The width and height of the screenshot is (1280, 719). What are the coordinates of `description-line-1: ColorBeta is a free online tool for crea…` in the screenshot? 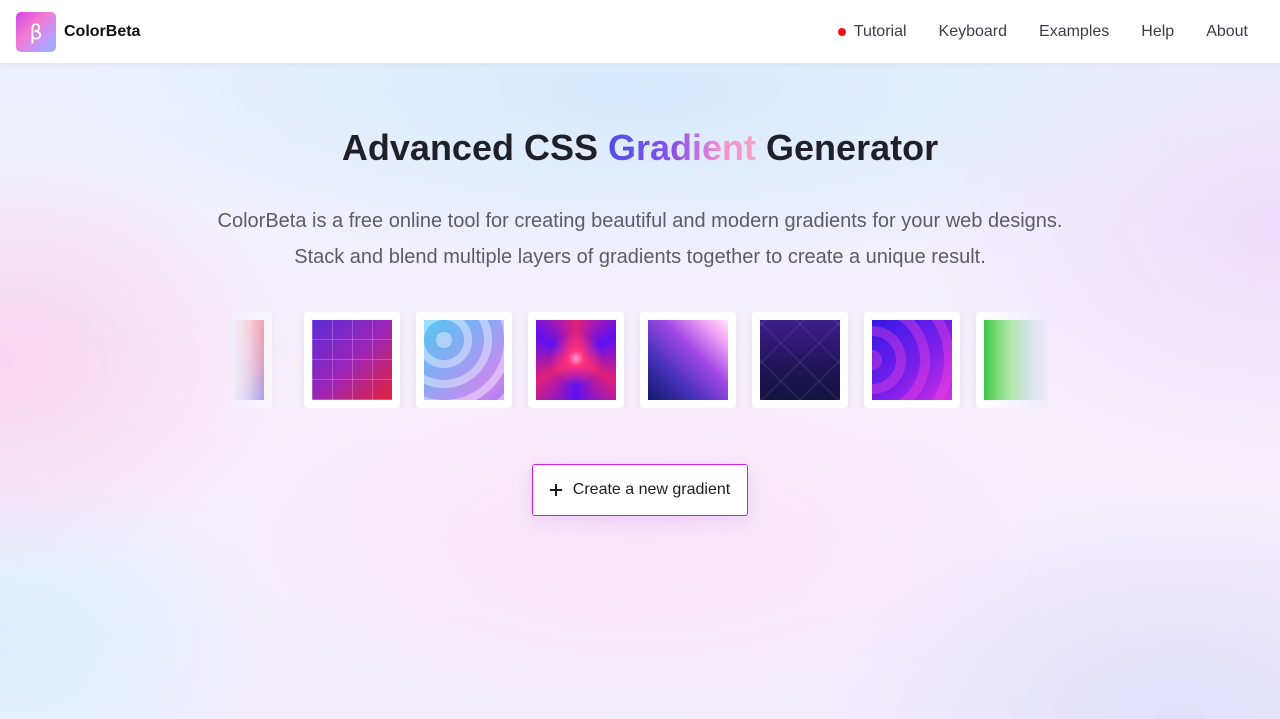 It's located at (640, 221).